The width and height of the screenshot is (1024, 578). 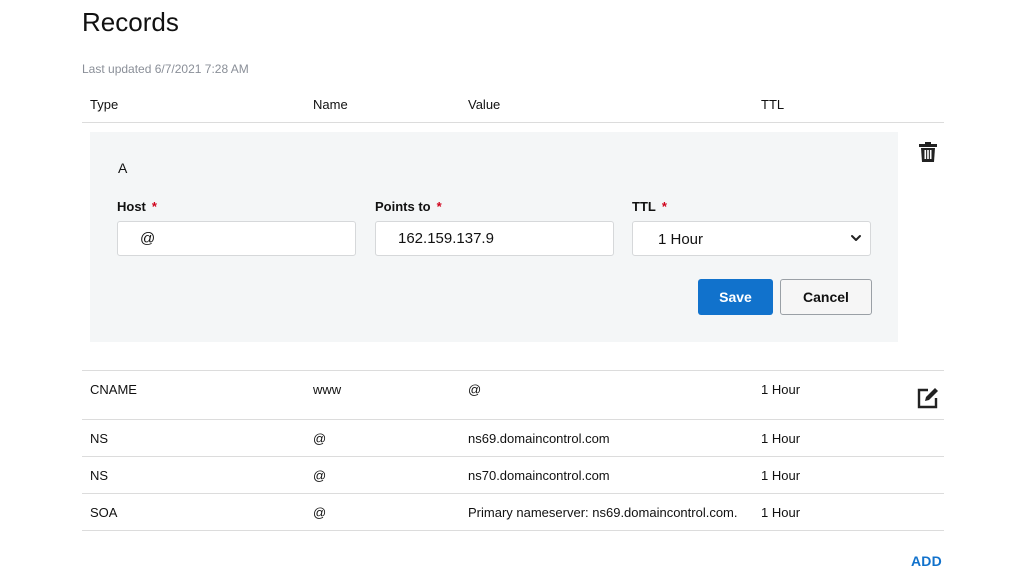 What do you see at coordinates (165, 69) in the screenshot?
I see `last-updated-text: Last updated 6/7/2021 7:28 AM` at bounding box center [165, 69].